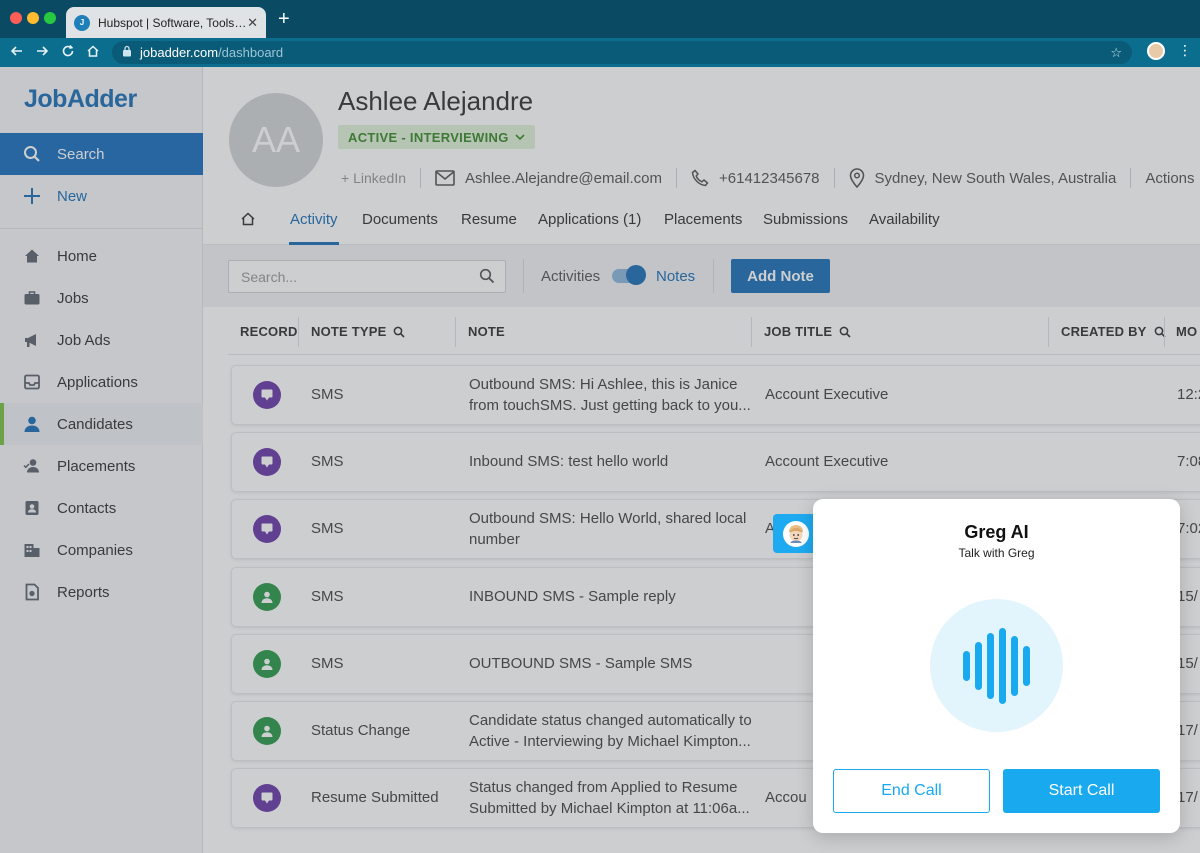 The width and height of the screenshot is (1200, 853). I want to click on browser-tab: J Hubspot | Software, Tools, Re... ✕, so click(166, 22).